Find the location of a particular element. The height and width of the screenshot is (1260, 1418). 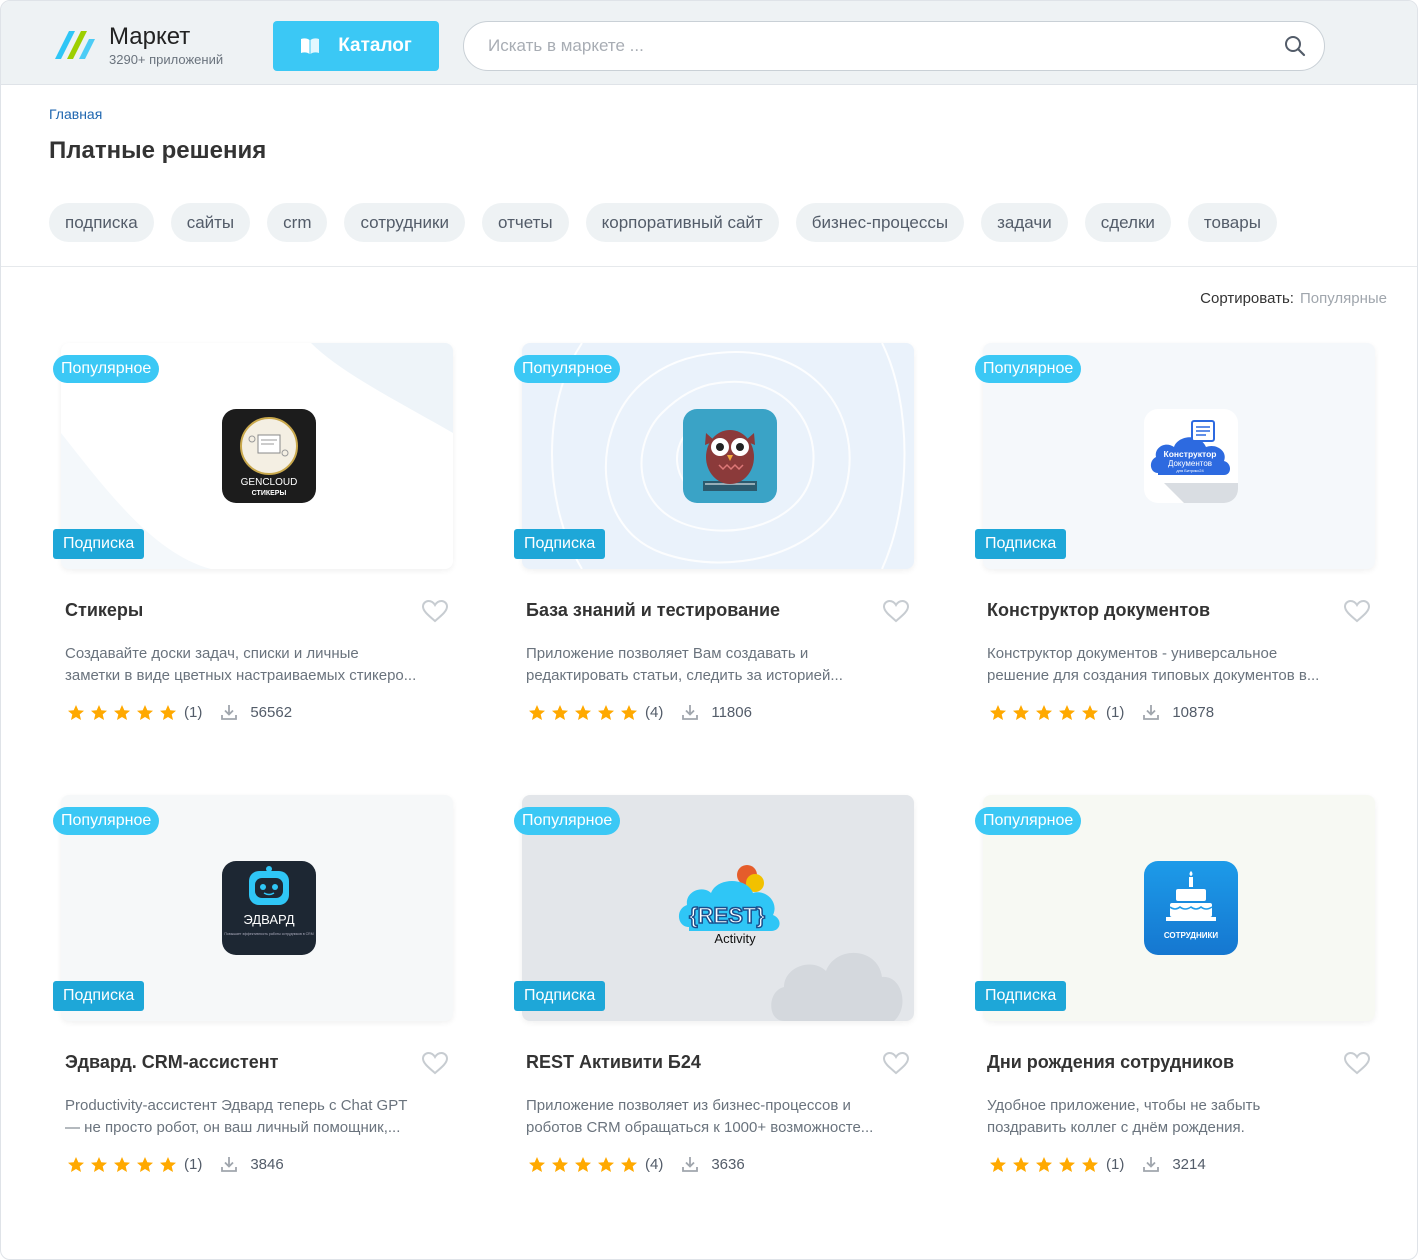

sort-value-dropdown: Популярные is located at coordinates (1343, 298).